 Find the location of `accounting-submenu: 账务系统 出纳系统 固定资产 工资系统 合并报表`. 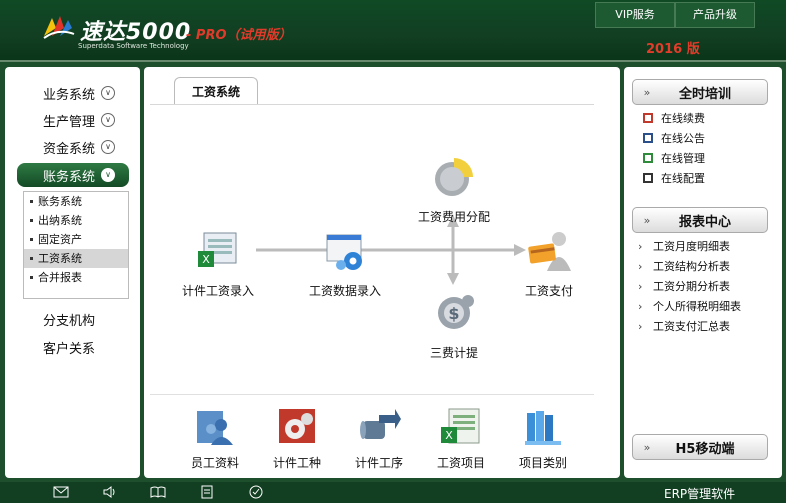

accounting-submenu: 账务系统 出纳系统 固定资产 工资系统 合并报表 is located at coordinates (76, 245).